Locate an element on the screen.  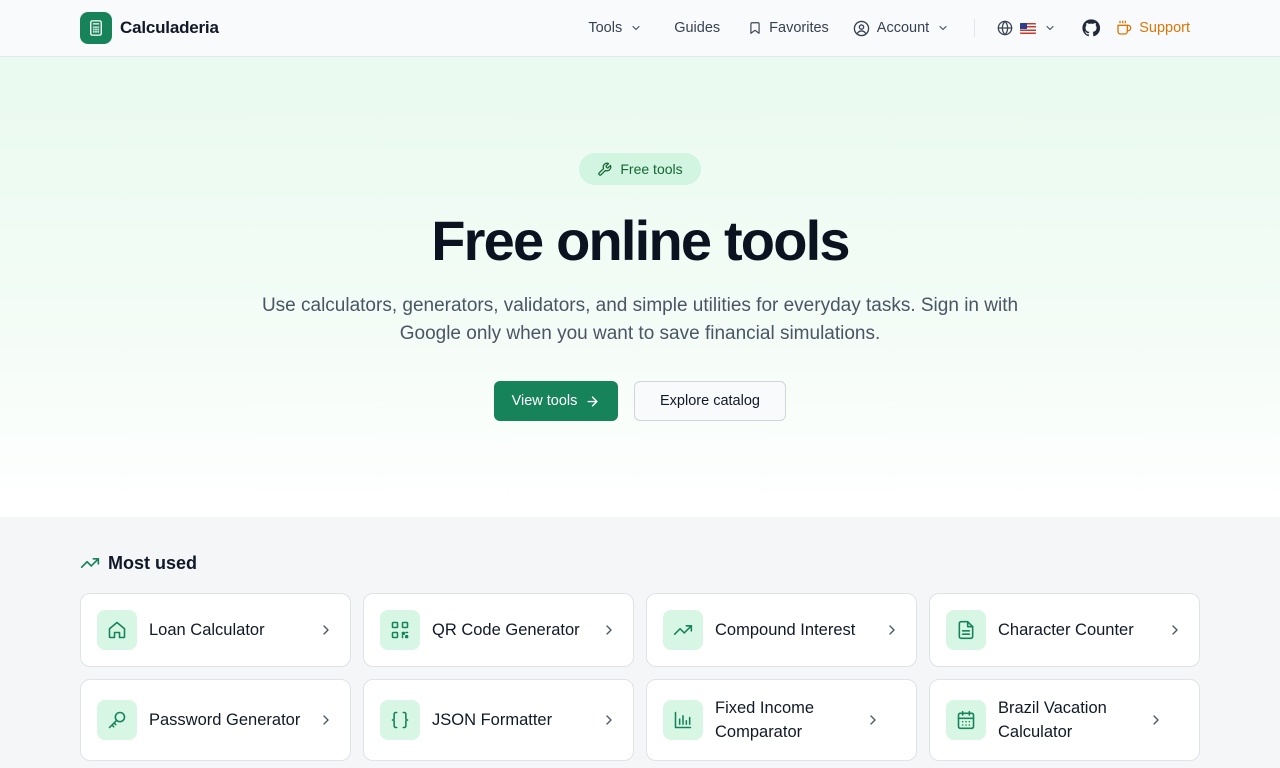
key-icon is located at coordinates (117, 720).